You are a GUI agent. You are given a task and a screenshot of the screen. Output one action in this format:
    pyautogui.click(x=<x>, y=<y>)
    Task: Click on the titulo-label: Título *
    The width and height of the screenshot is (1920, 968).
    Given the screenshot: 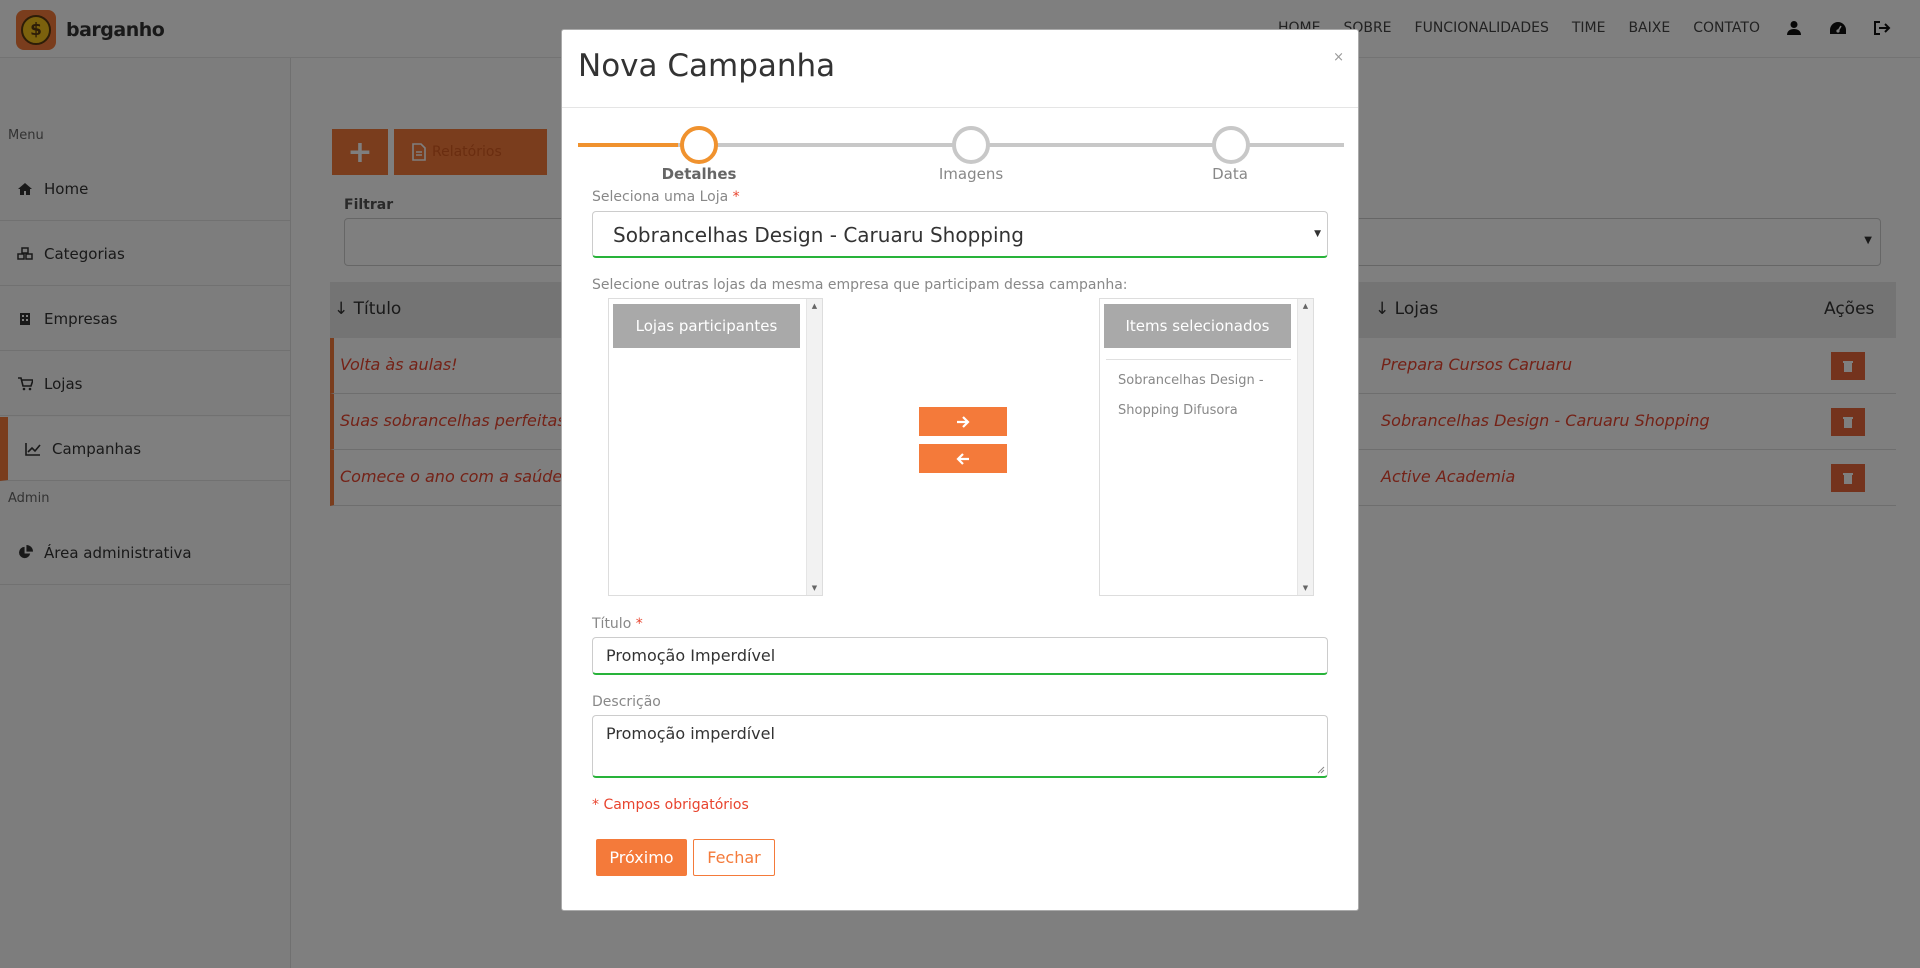 What is the action you would take?
    pyautogui.click(x=617, y=624)
    